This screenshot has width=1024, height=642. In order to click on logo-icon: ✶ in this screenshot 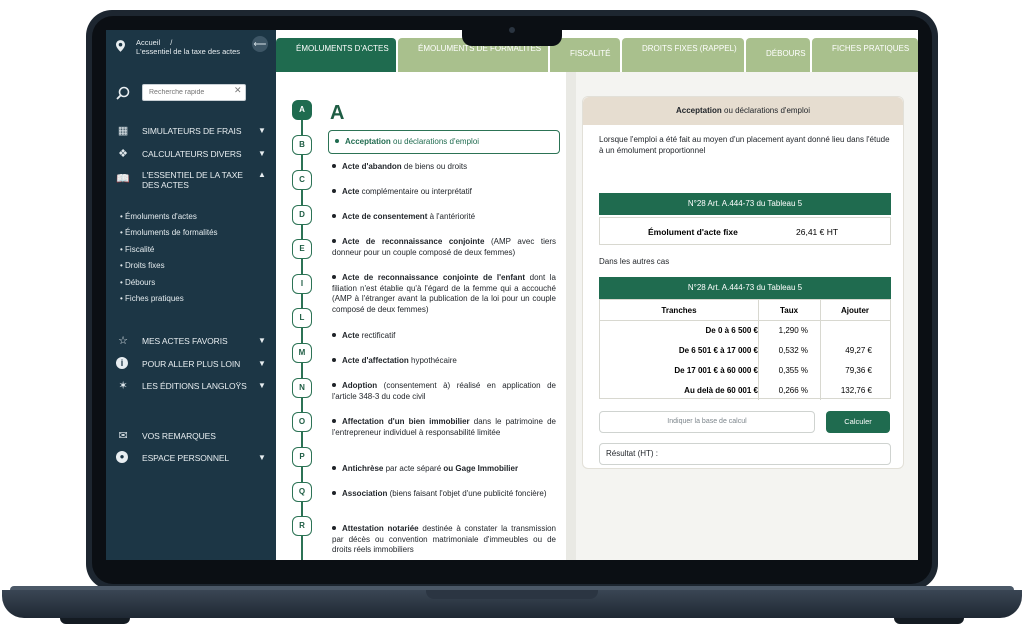, I will do `click(123, 386)`.